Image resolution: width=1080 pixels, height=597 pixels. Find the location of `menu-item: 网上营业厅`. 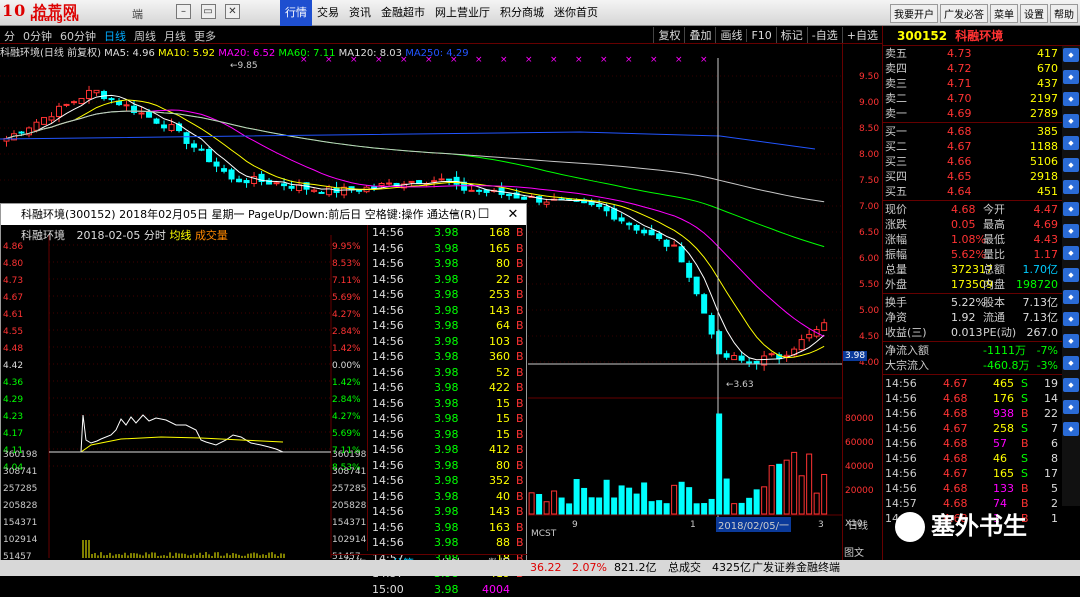

menu-item: 网上营业厅 is located at coordinates (462, 13).